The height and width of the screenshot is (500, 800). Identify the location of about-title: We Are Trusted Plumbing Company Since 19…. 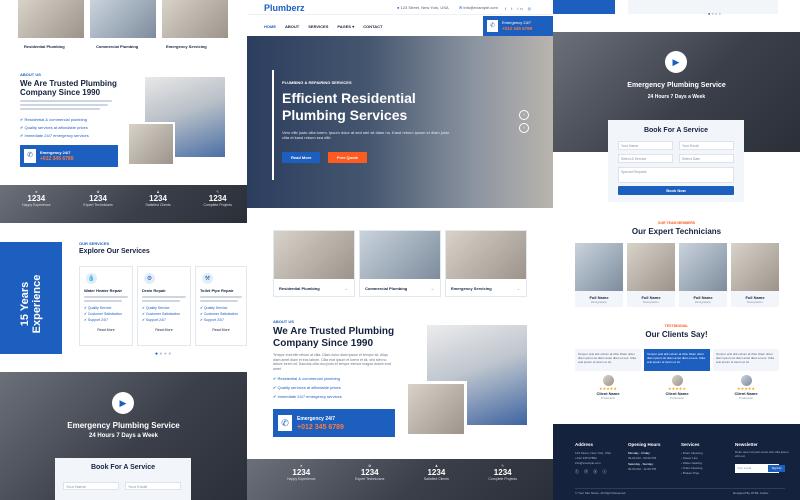
(333, 338).